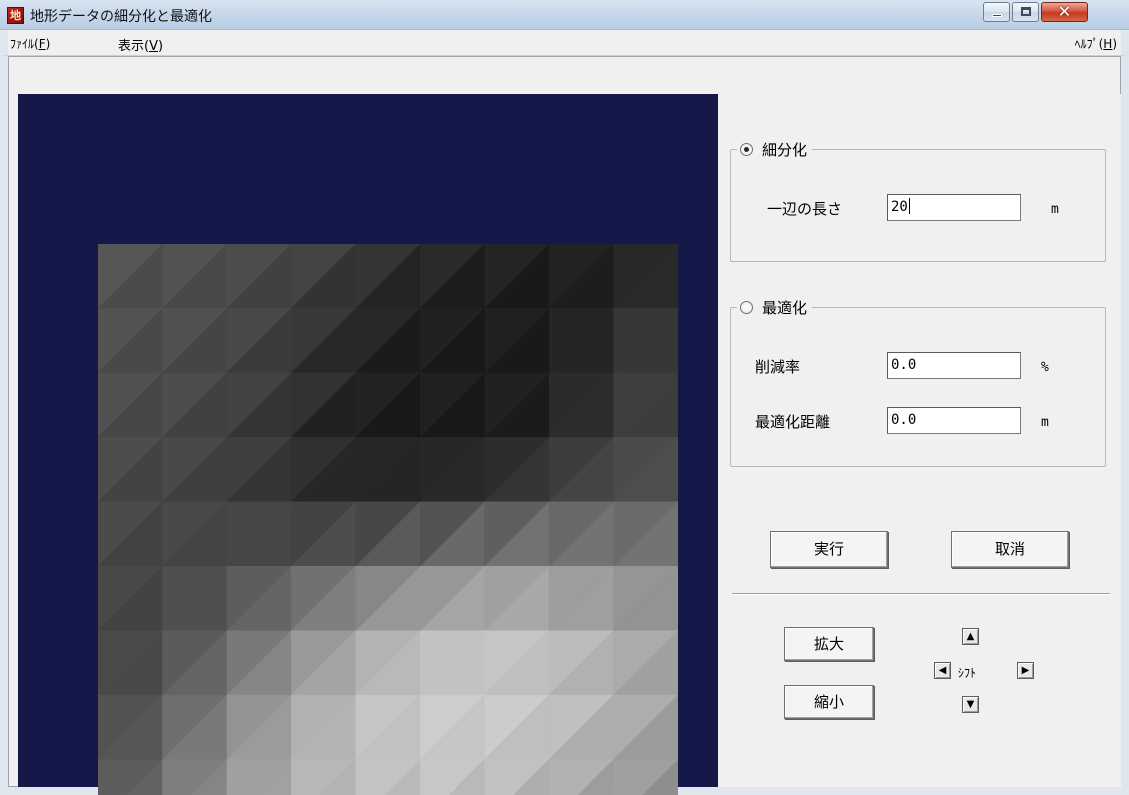 The height and width of the screenshot is (795, 1129). I want to click on reduction-rate-label: 削減率, so click(778, 367).